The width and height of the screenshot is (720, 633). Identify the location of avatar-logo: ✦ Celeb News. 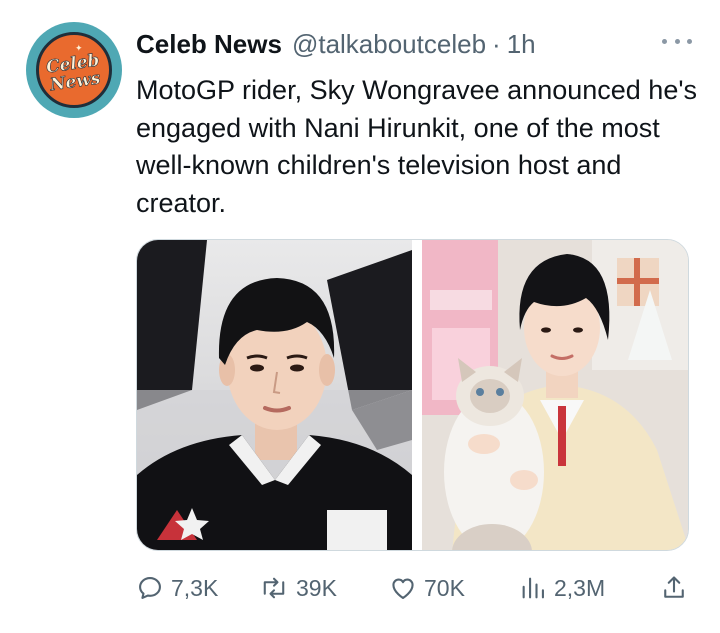
(74, 70).